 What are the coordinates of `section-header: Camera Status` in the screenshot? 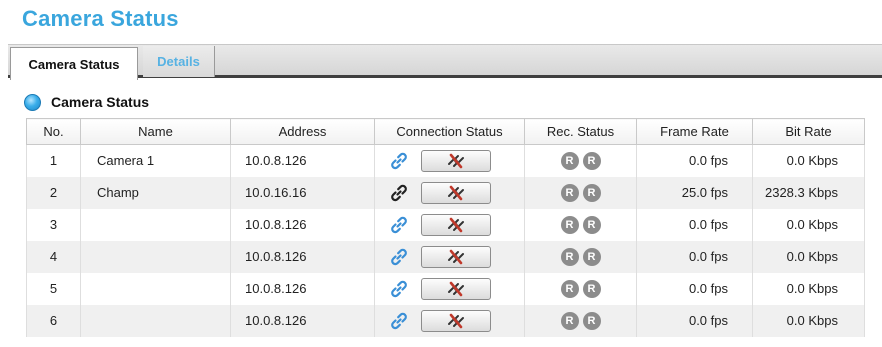 It's located at (86, 102).